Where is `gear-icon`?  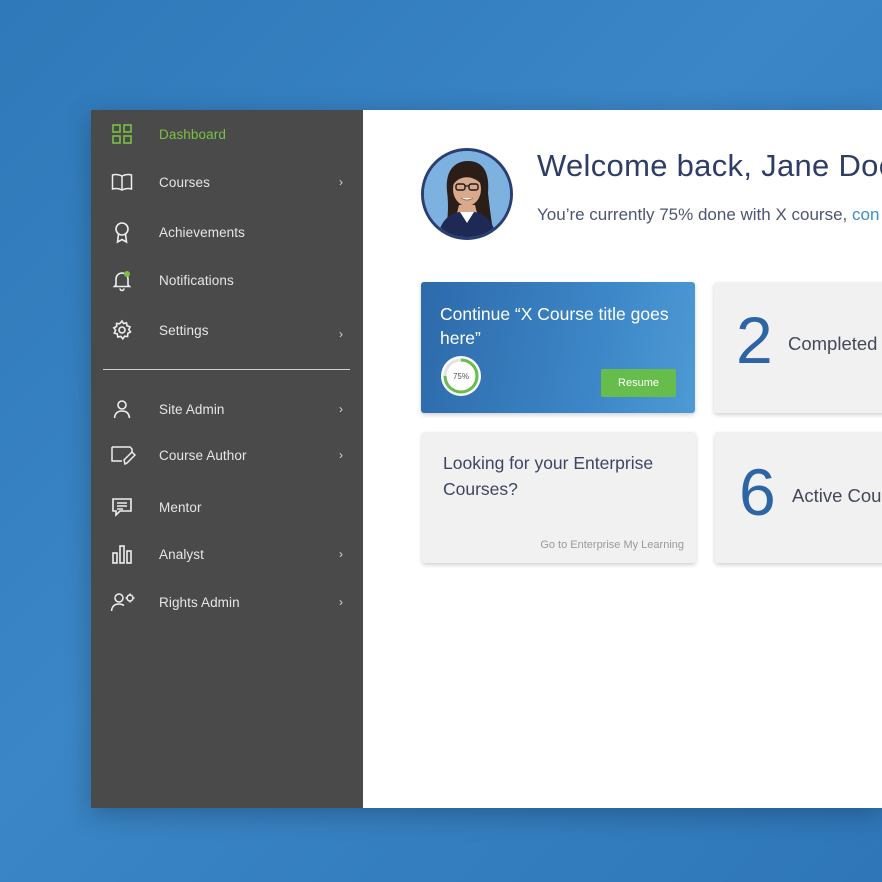
gear-icon is located at coordinates (122, 330).